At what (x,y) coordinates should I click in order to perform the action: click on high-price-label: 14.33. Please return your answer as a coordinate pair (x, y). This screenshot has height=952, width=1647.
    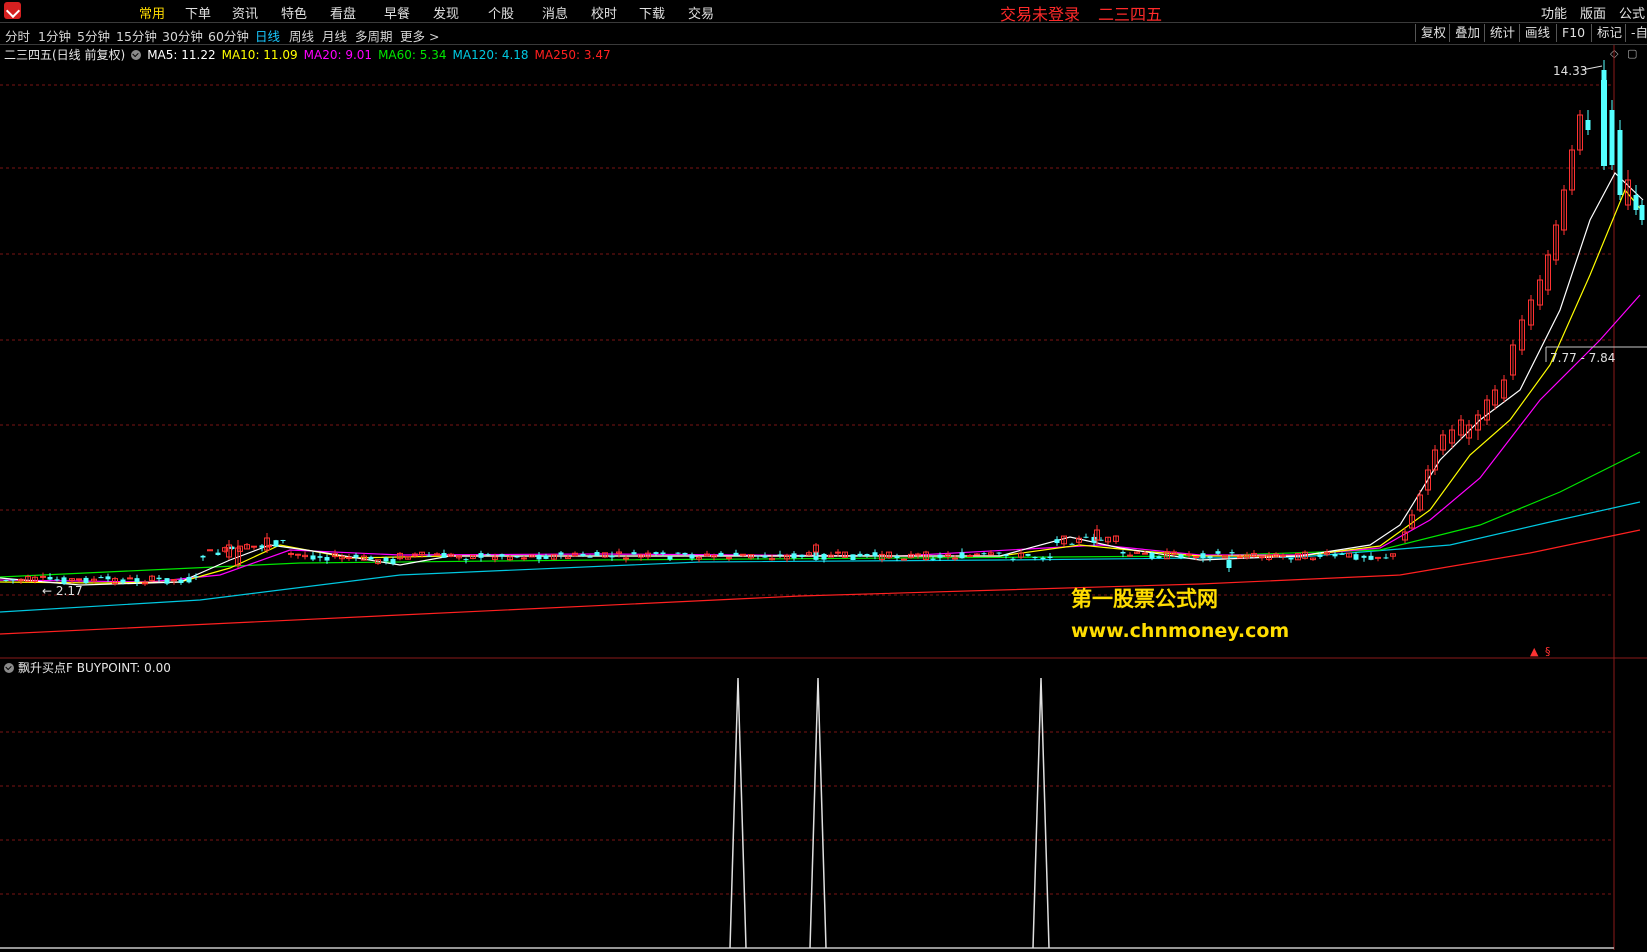
    Looking at the image, I should click on (1570, 71).